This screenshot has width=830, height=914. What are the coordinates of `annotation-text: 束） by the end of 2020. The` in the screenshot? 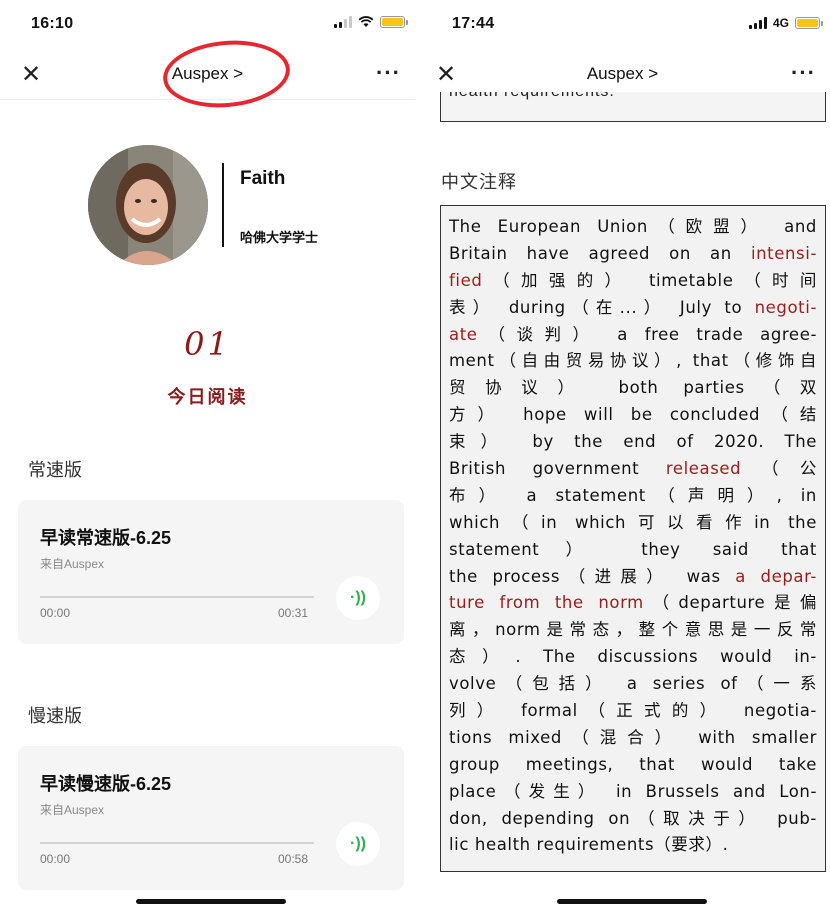 It's located at (633, 442).